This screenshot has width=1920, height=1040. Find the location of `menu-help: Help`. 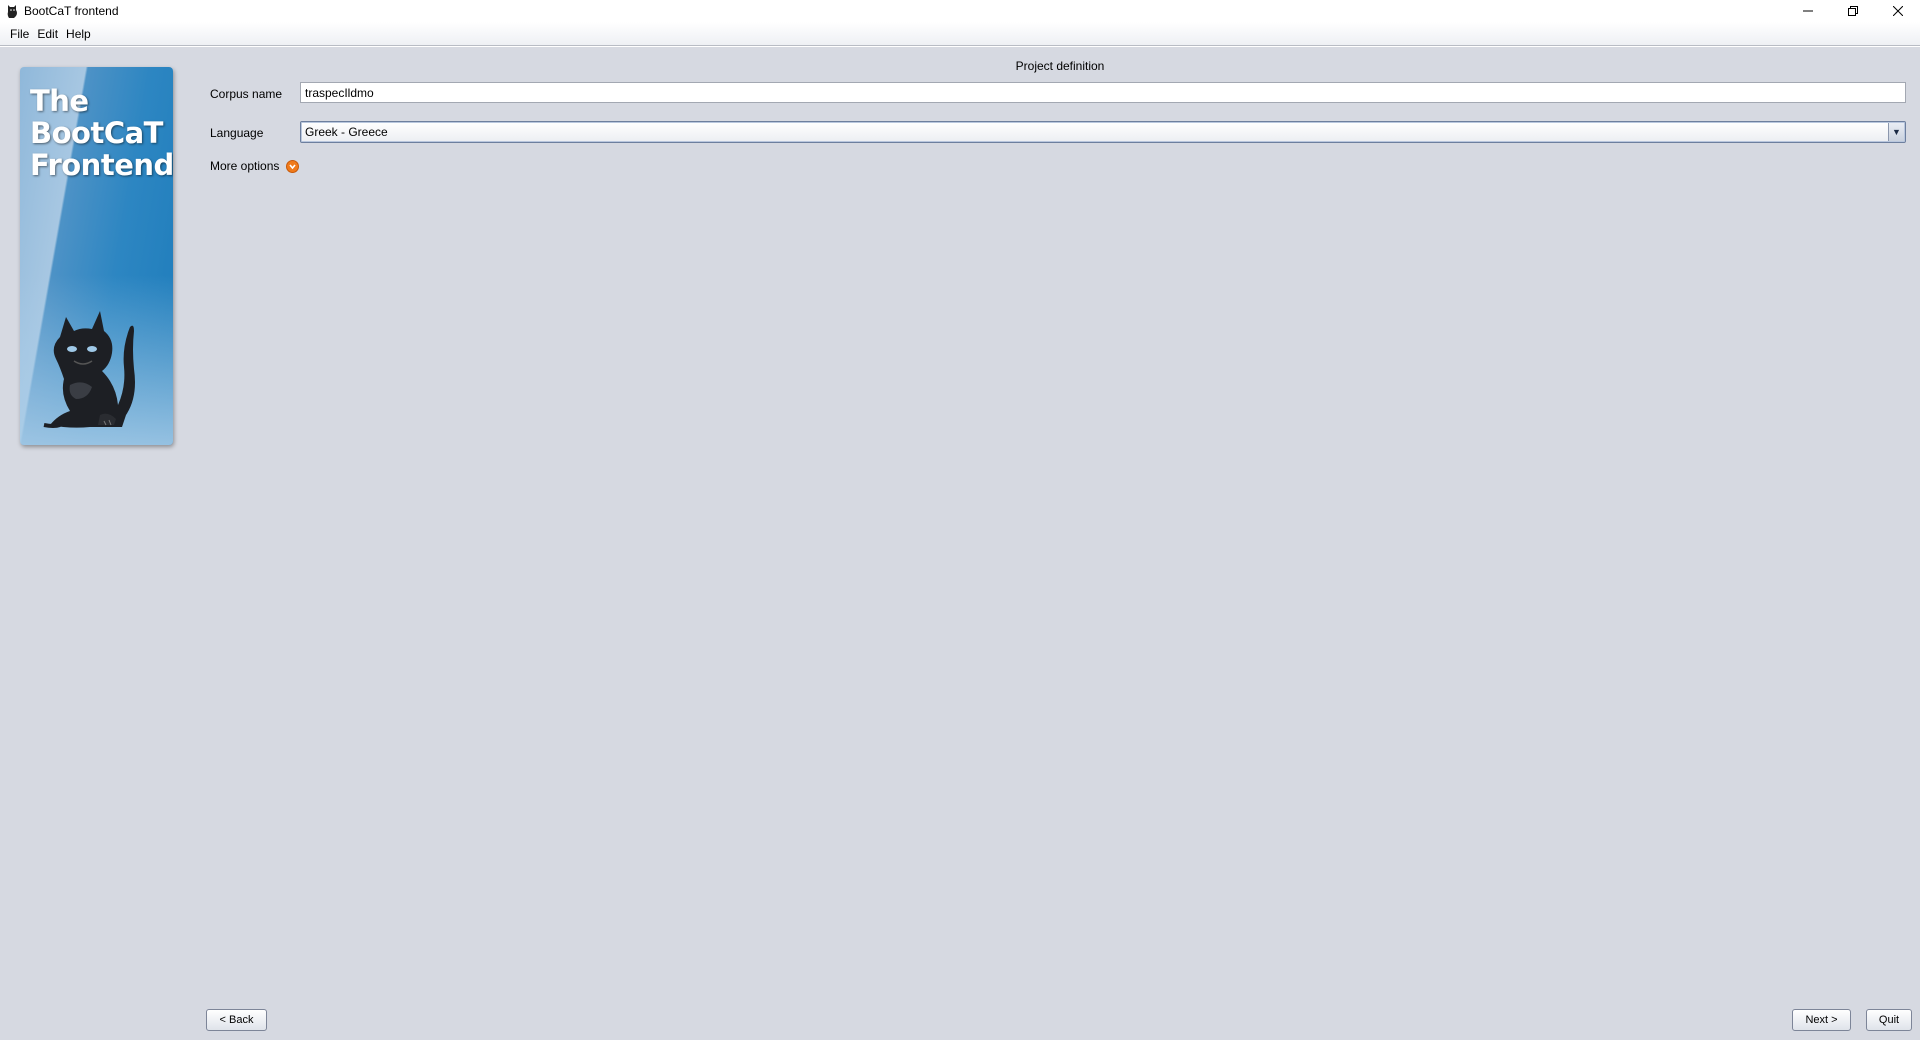

menu-help: Help is located at coordinates (78, 34).